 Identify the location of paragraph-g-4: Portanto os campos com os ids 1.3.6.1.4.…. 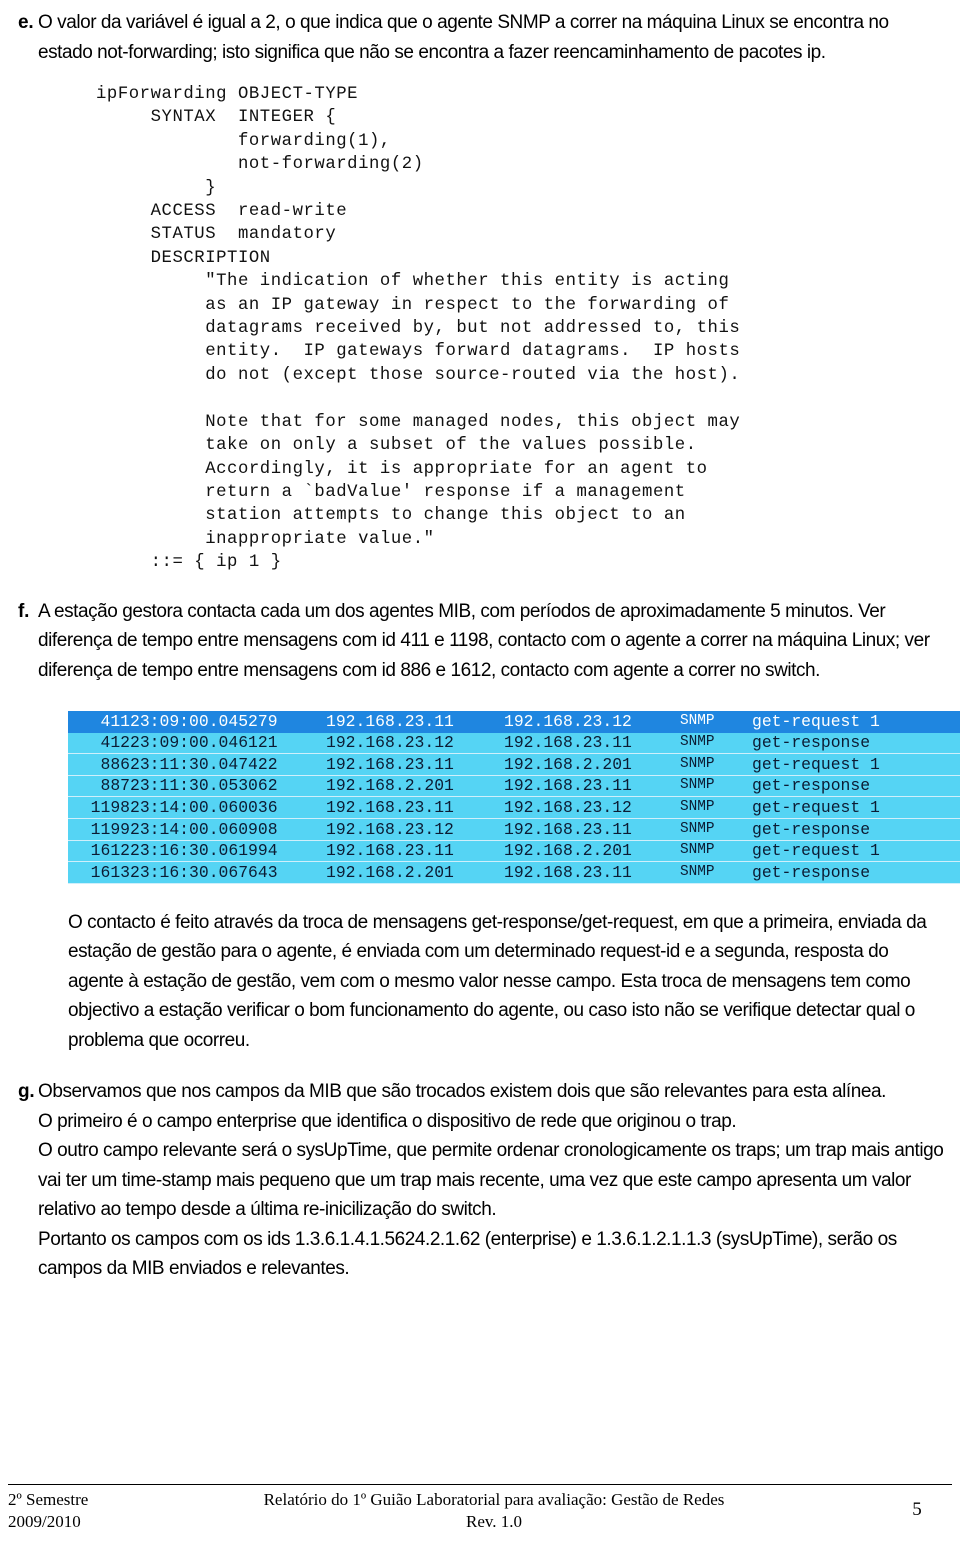
(467, 1254).